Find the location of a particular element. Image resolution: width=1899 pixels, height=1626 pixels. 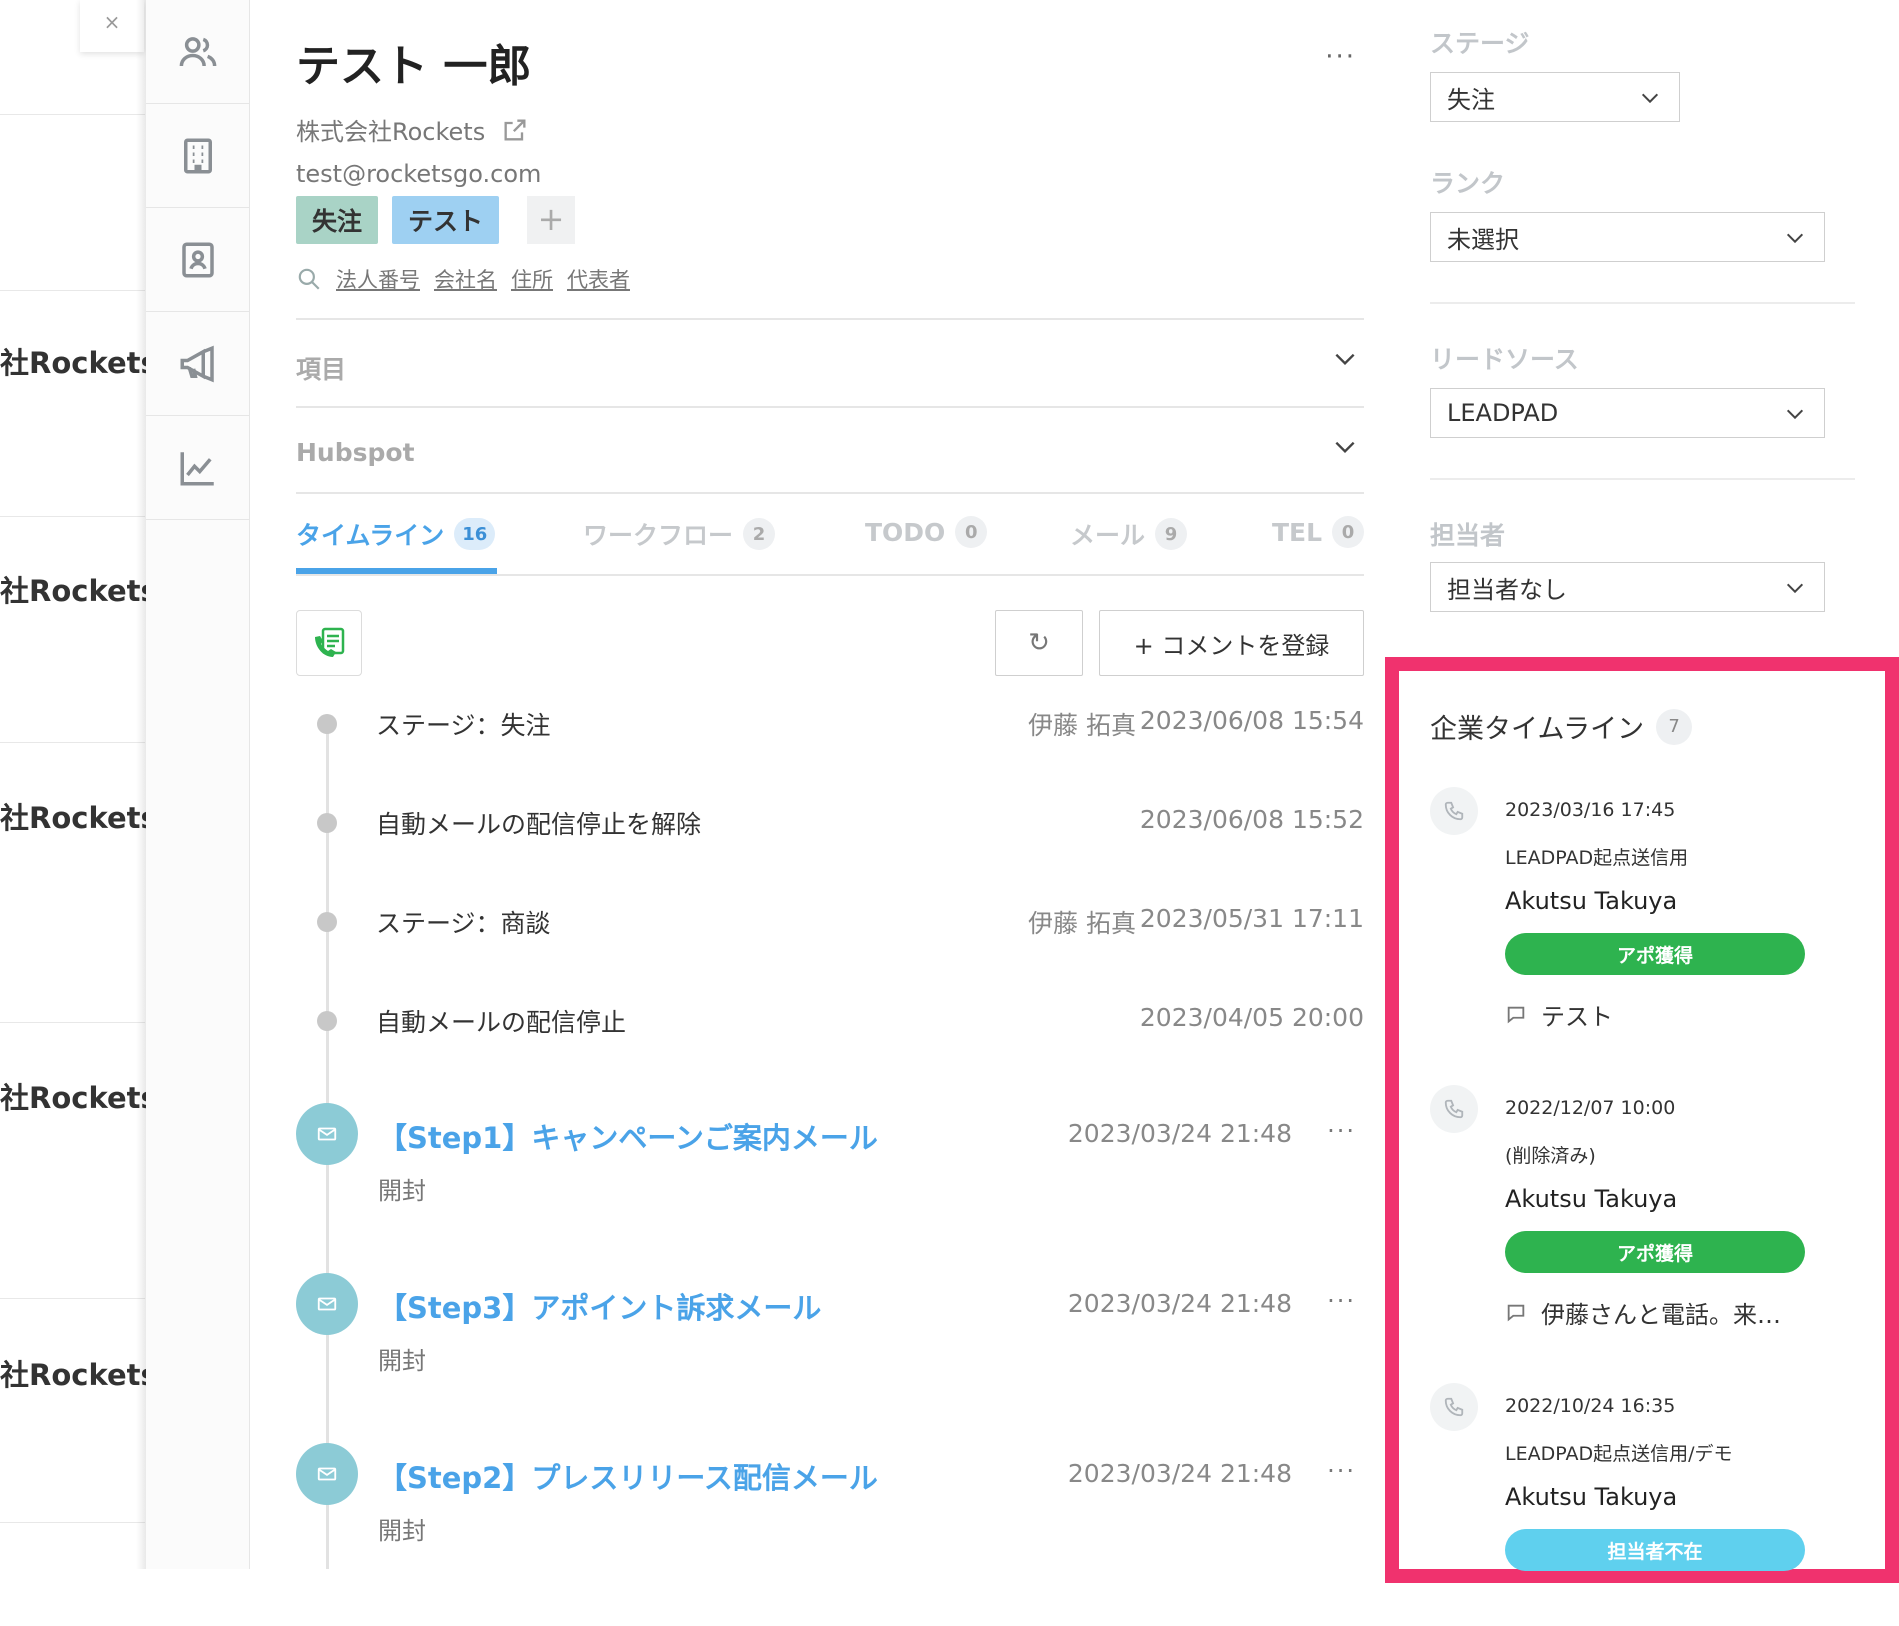

building-icon is located at coordinates (198, 156).